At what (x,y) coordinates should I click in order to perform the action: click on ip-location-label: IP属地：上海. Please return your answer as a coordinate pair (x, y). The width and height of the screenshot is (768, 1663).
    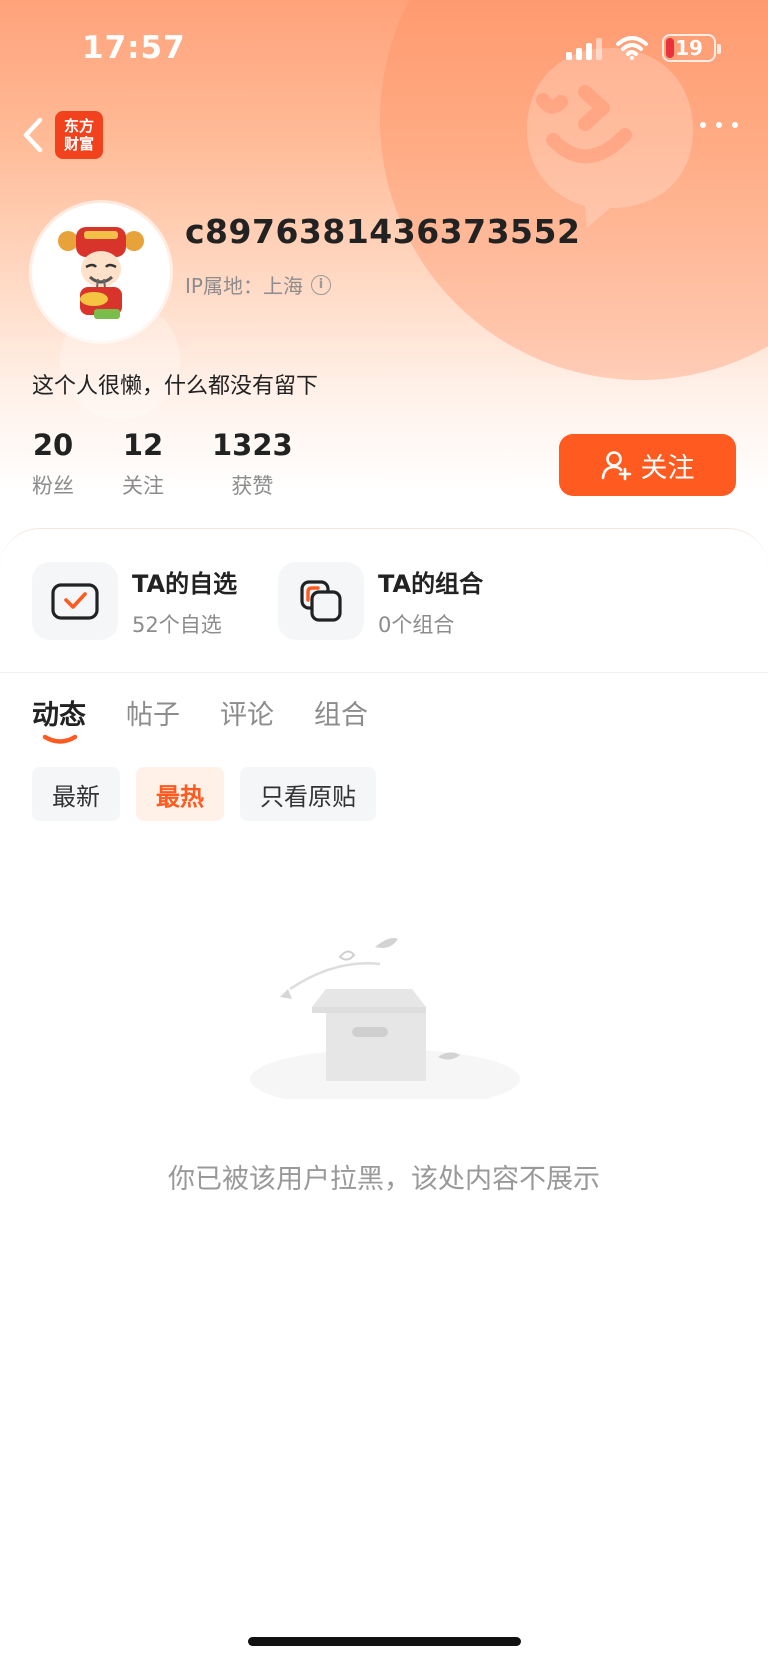
    Looking at the image, I should click on (244, 286).